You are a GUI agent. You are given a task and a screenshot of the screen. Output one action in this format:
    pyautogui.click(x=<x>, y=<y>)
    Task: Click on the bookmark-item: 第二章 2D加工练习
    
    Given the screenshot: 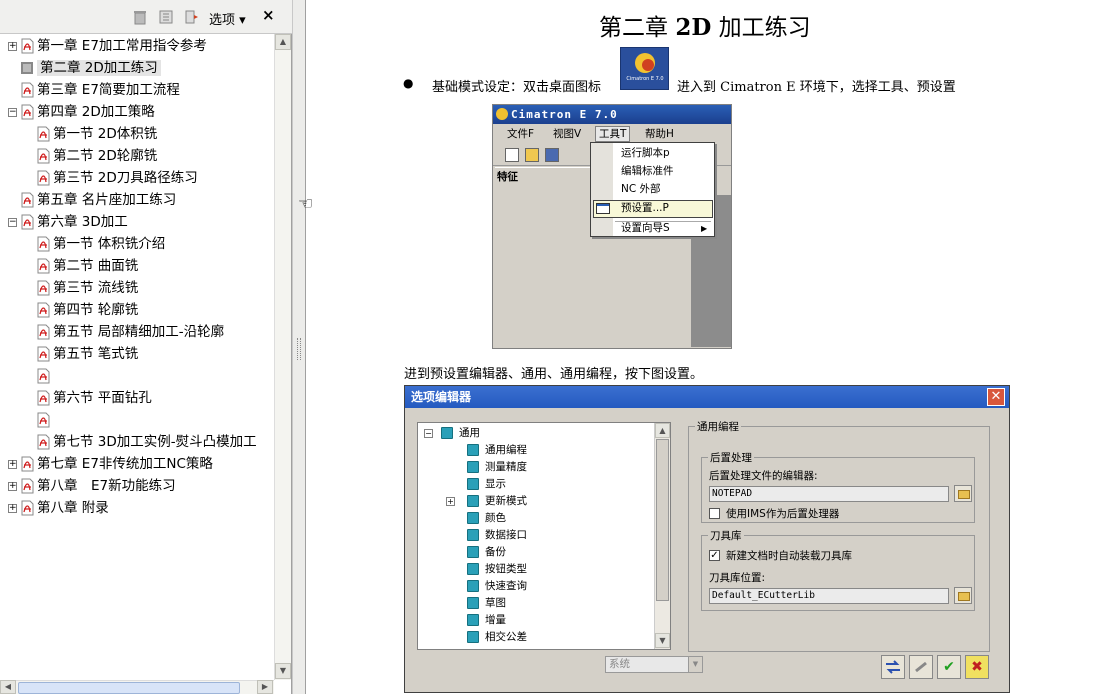 What is the action you would take?
    pyautogui.click(x=84, y=68)
    